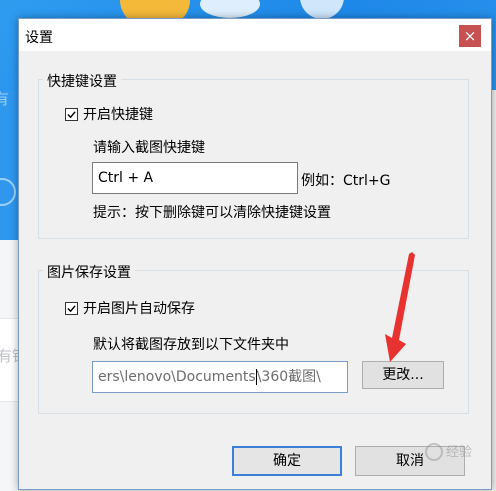 This screenshot has height=491, width=496. Describe the element at coordinates (126, 178) in the screenshot. I see `shortcut-input-value: Ctrl + A` at that location.